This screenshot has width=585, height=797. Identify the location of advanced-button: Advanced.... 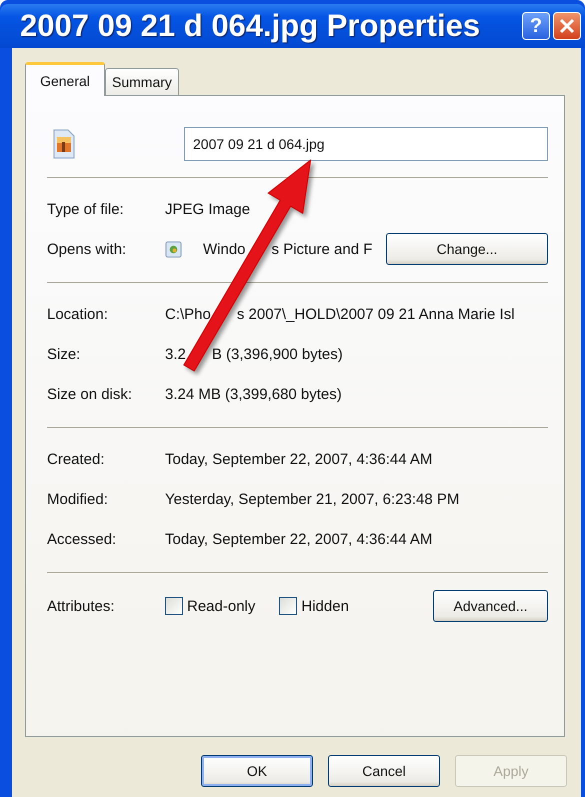
(490, 606).